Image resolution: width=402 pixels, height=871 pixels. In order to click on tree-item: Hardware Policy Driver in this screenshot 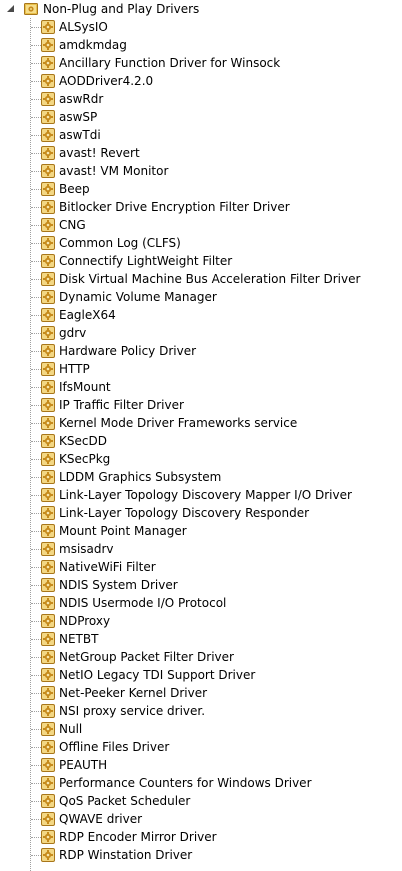, I will do `click(201, 351)`.